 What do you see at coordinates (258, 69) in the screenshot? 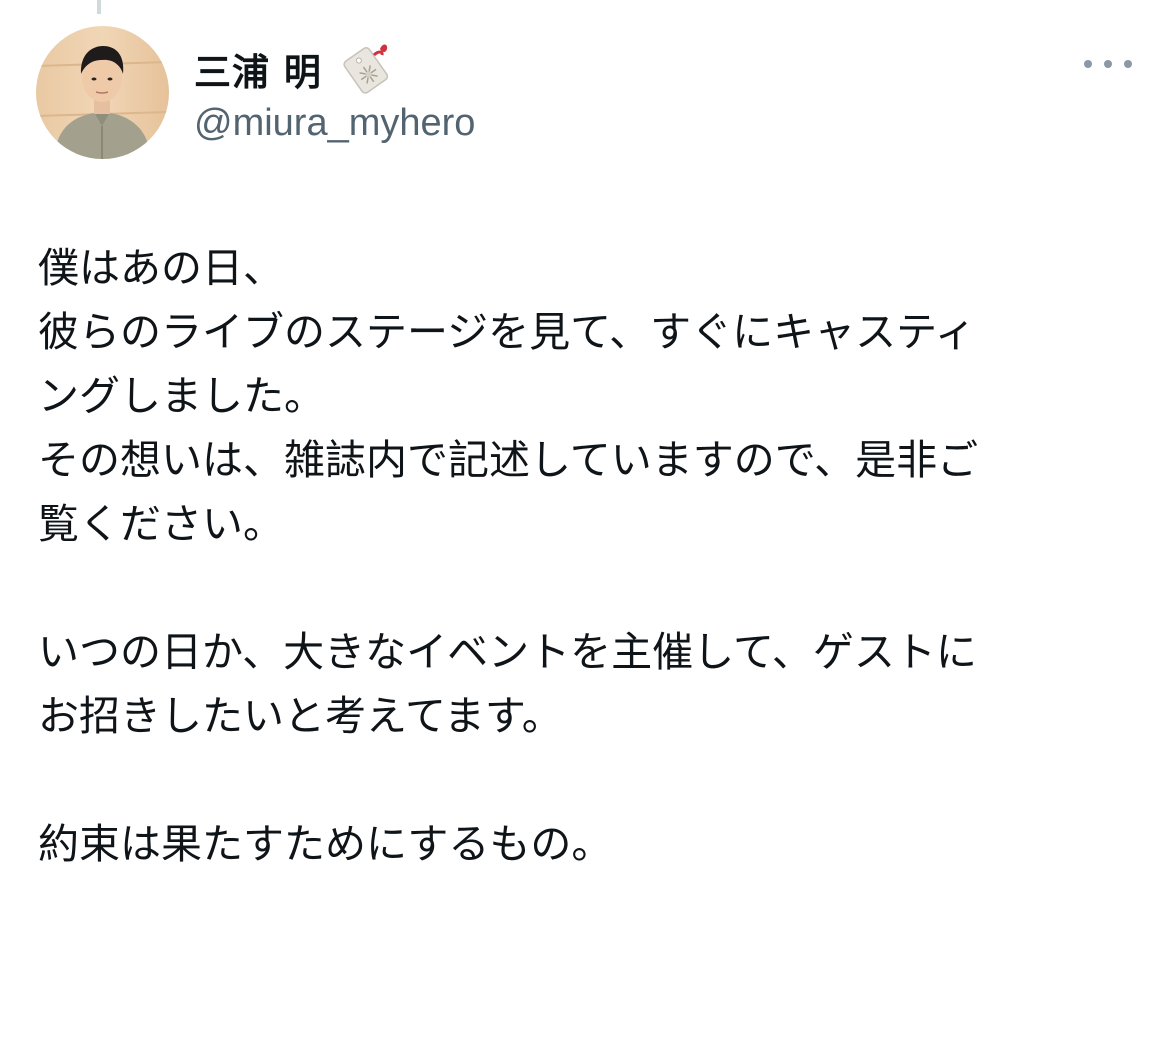
I see `author-display-name: 三浦 明` at bounding box center [258, 69].